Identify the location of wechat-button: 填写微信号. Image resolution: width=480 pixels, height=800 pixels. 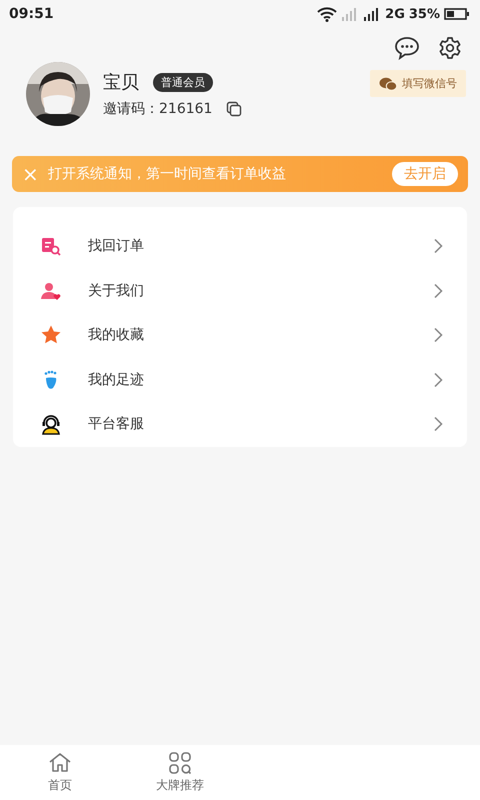
(418, 83).